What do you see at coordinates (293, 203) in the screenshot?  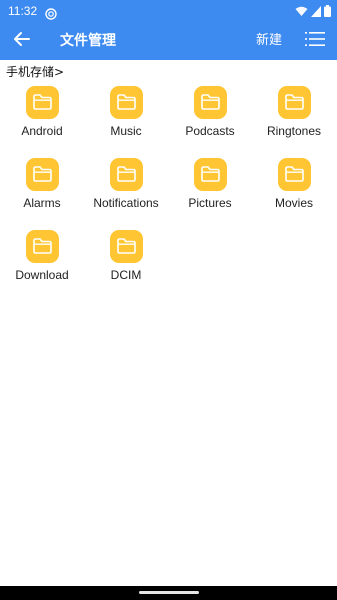 I see `folder-label: Movies` at bounding box center [293, 203].